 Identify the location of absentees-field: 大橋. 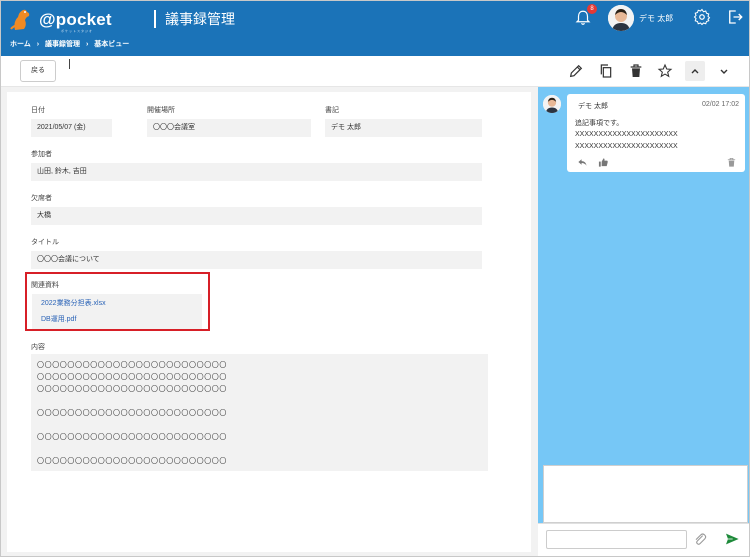
(256, 216).